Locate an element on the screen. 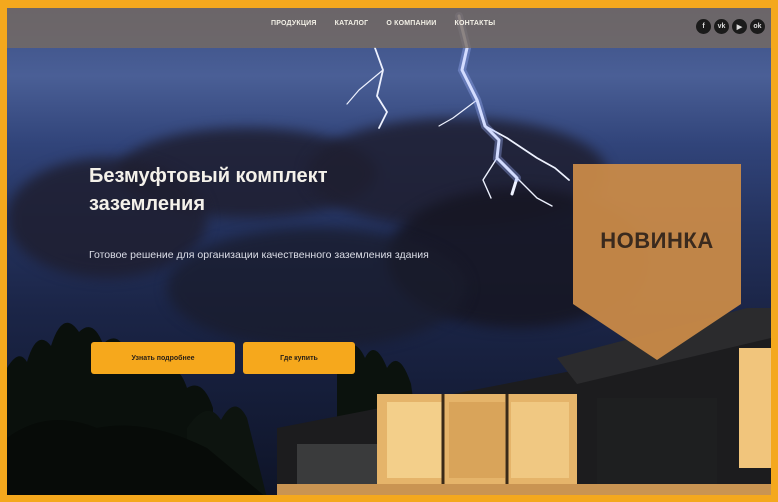 Image resolution: width=778 pixels, height=502 pixels. new-badge: НОВИНКА is located at coordinates (657, 264).